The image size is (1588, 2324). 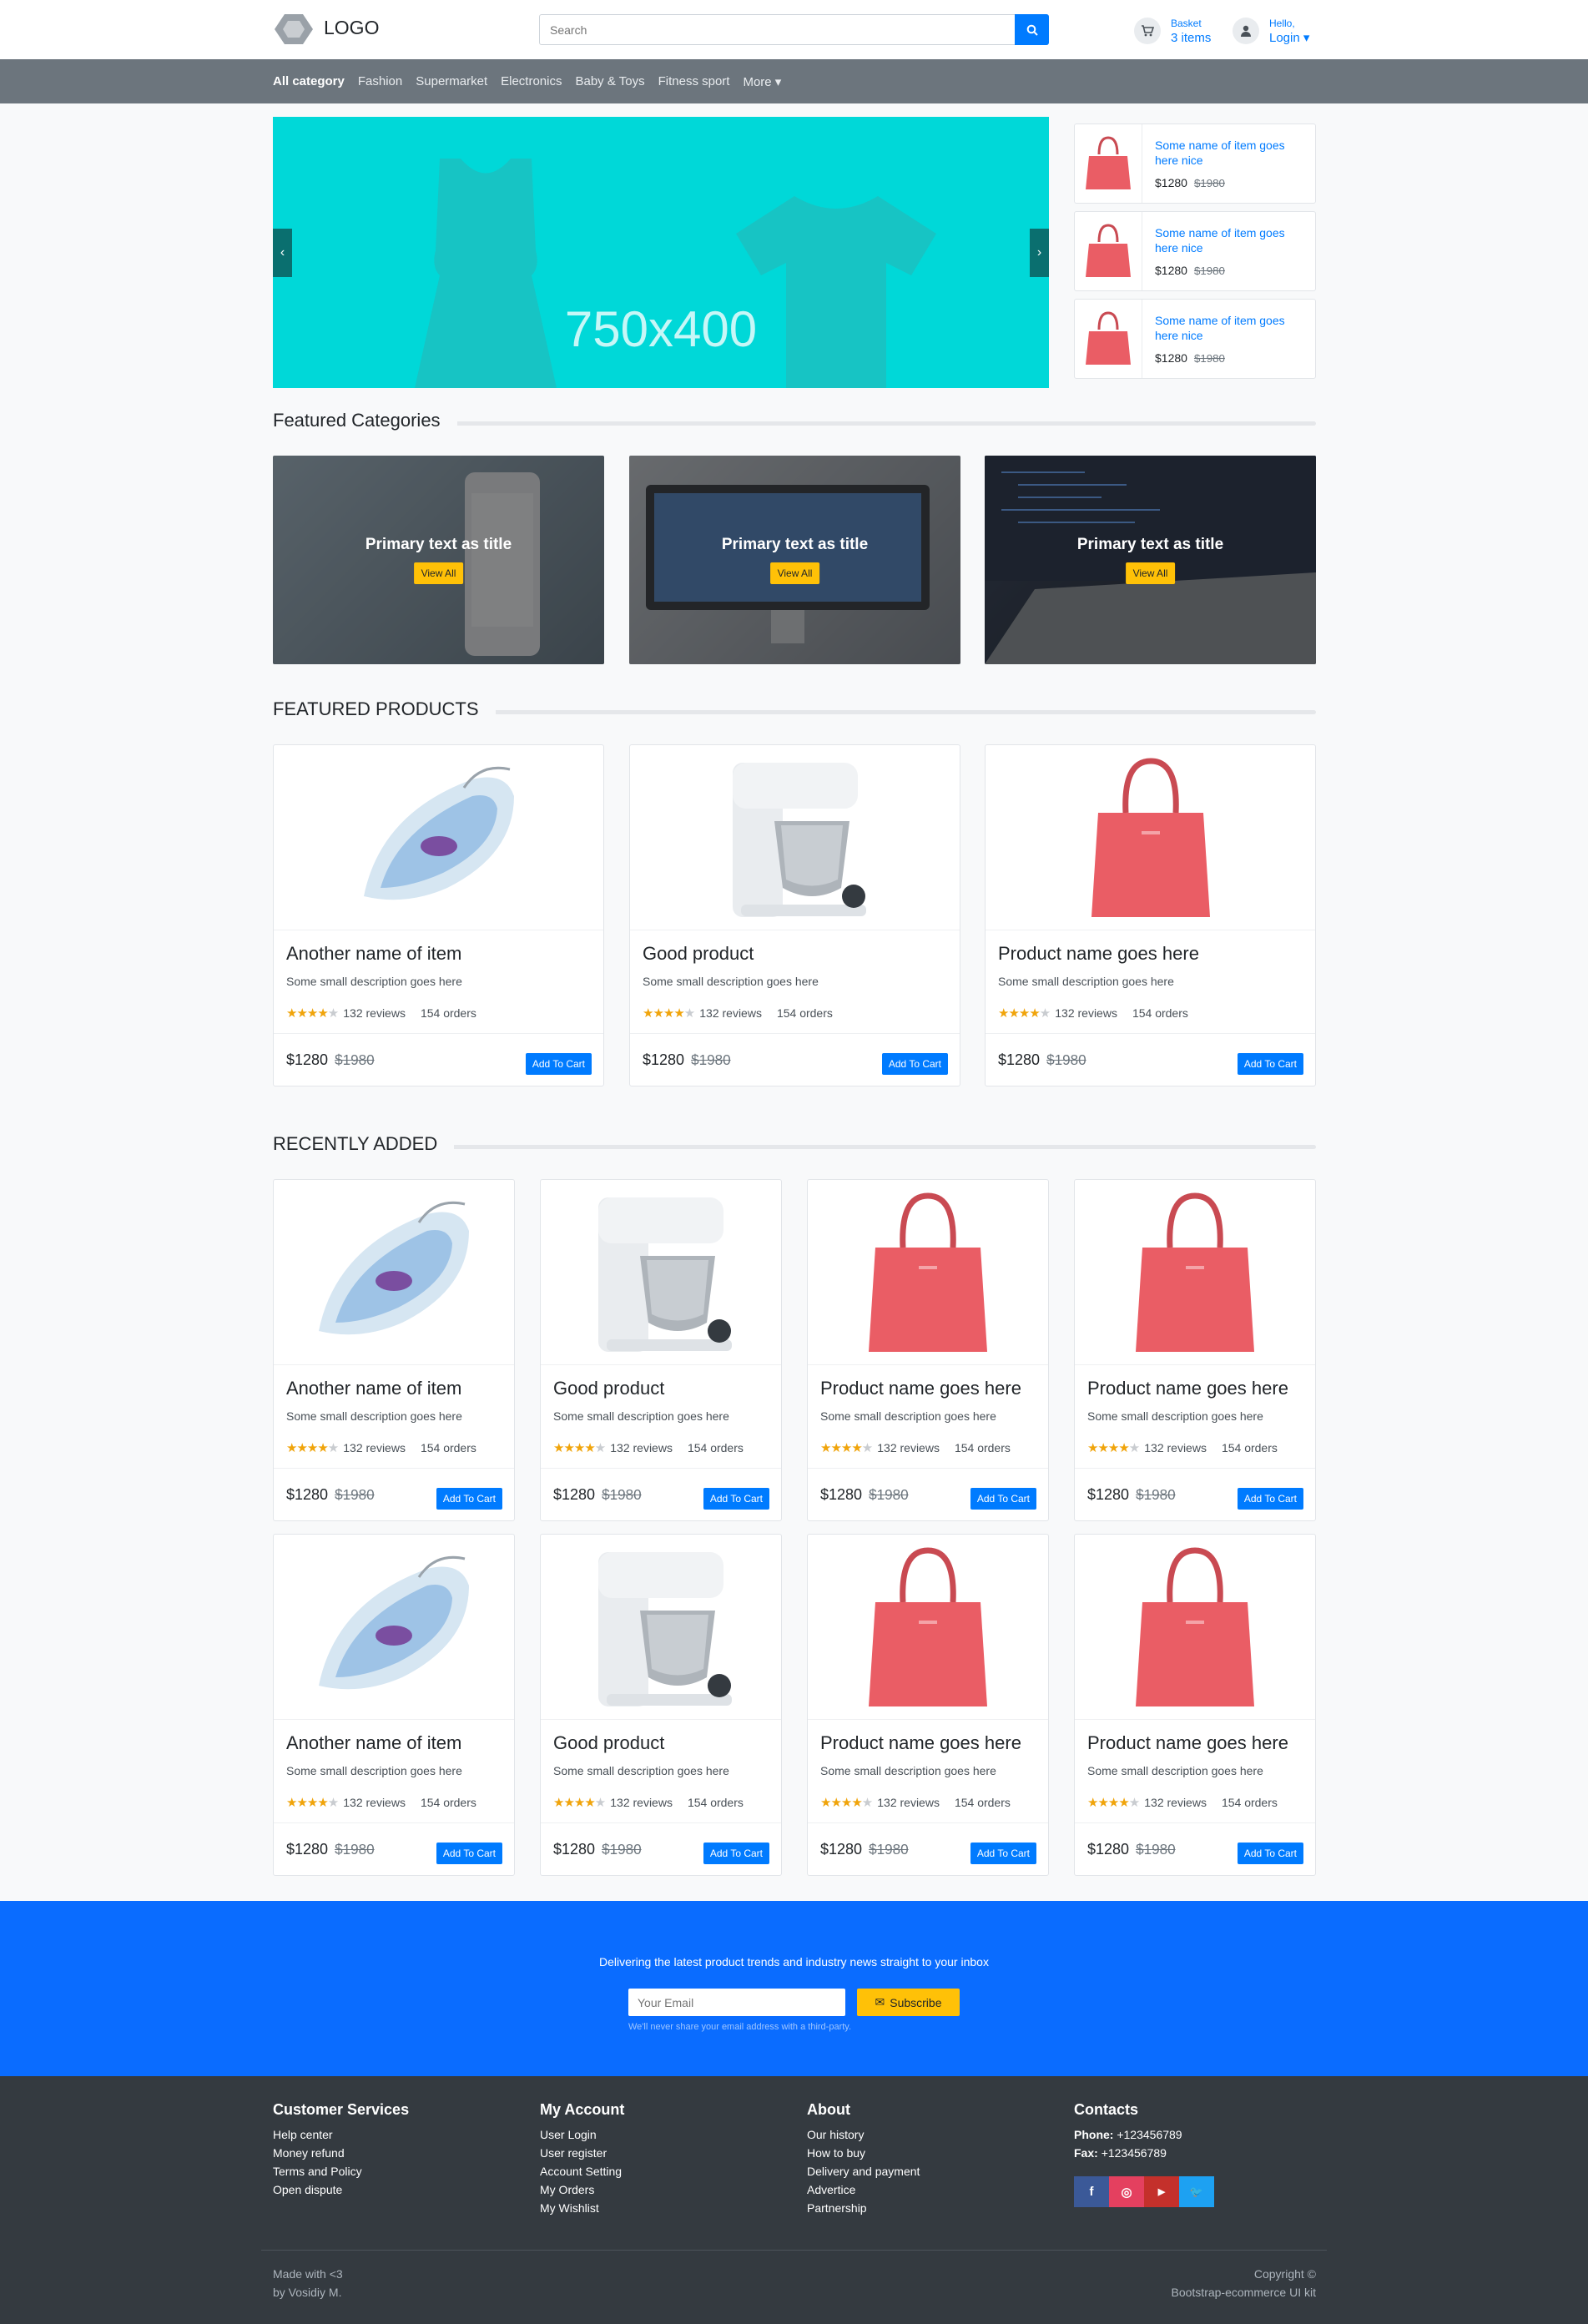 What do you see at coordinates (380, 81) in the screenshot?
I see `nav-item-fashion: Fashion` at bounding box center [380, 81].